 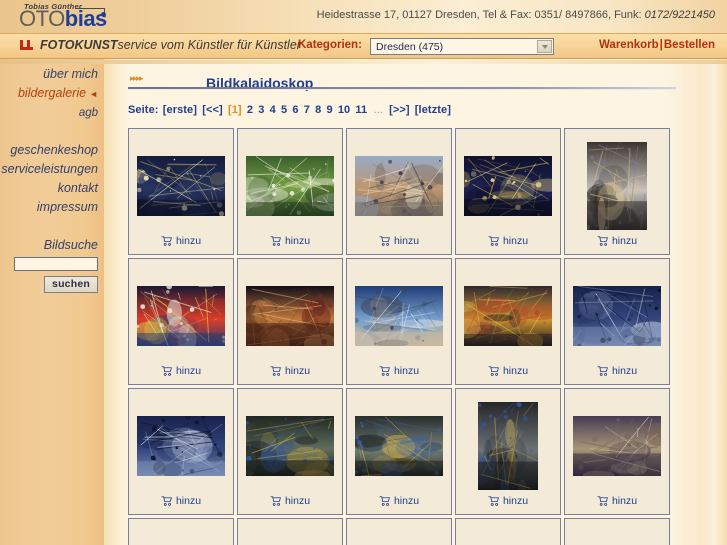 What do you see at coordinates (282, 110) in the screenshot?
I see `pagination-page-5: 5` at bounding box center [282, 110].